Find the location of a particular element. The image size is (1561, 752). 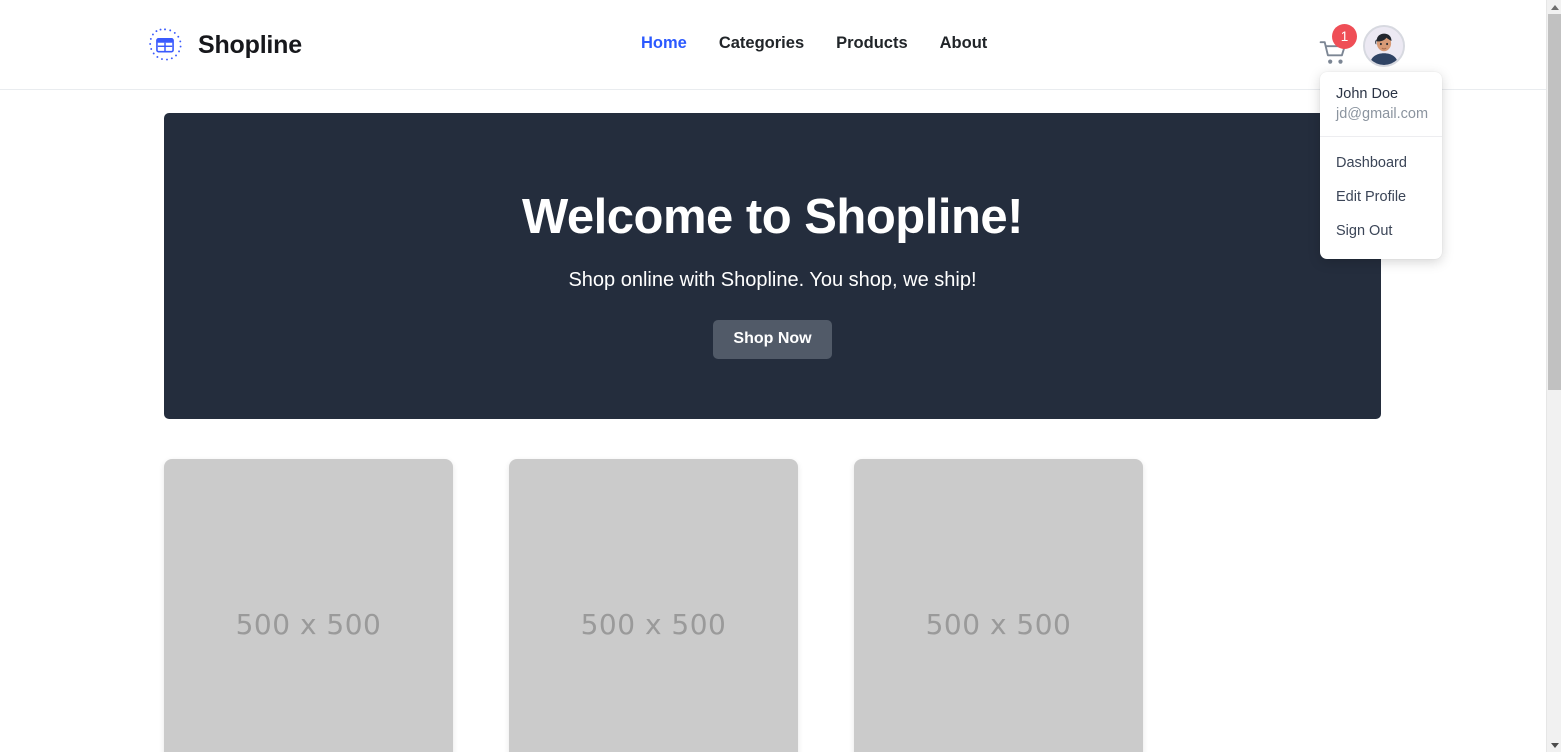

site-header: Shopline Home Categories Products About is located at coordinates (773, 45).